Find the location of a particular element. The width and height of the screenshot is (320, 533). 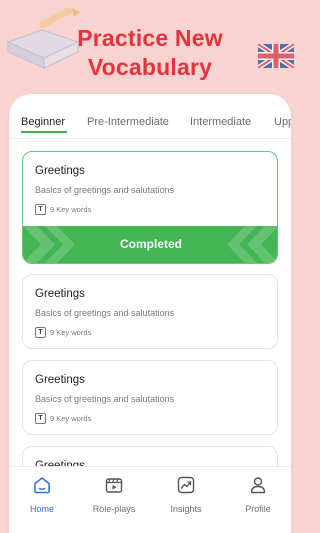

active-tab-indicator is located at coordinates (44, 132).